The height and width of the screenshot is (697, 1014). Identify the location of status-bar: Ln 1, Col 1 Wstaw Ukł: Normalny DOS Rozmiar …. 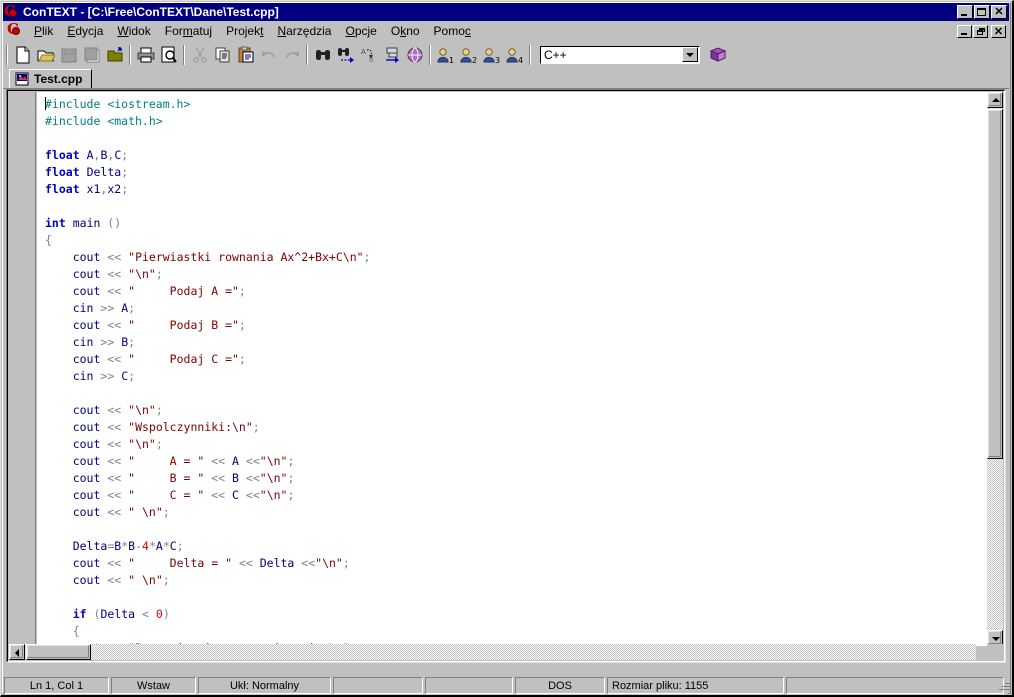
(506, 685).